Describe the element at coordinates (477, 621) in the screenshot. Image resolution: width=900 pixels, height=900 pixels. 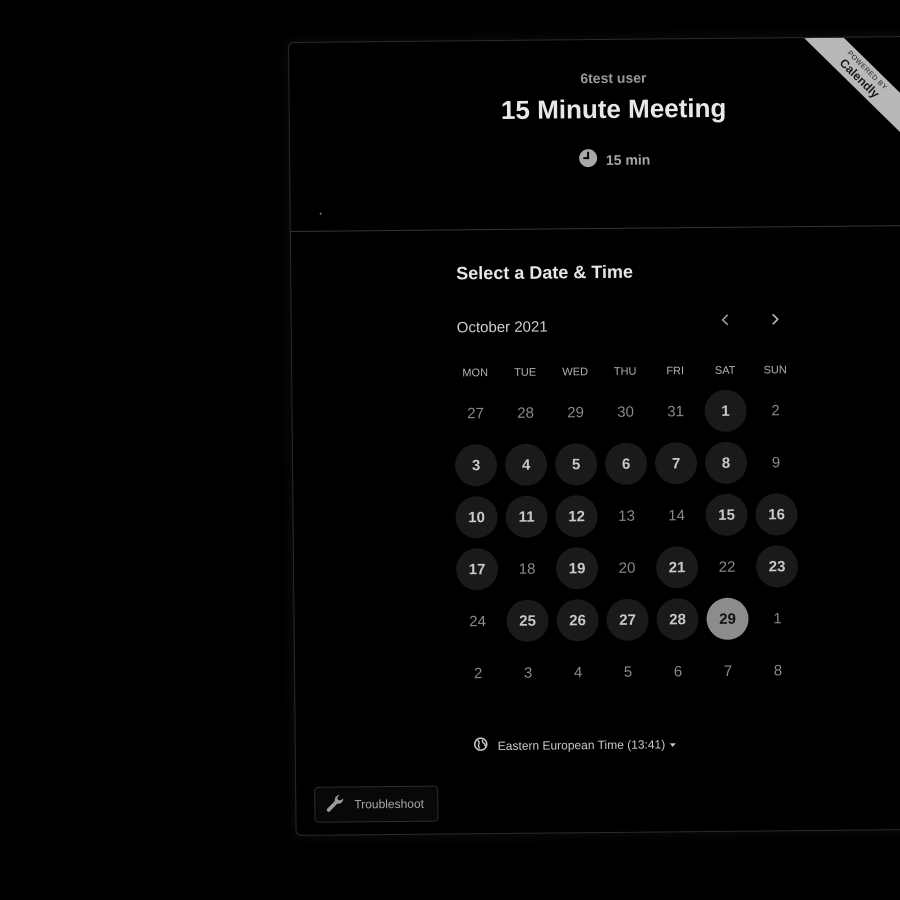
I see `calendar-day: 24` at that location.